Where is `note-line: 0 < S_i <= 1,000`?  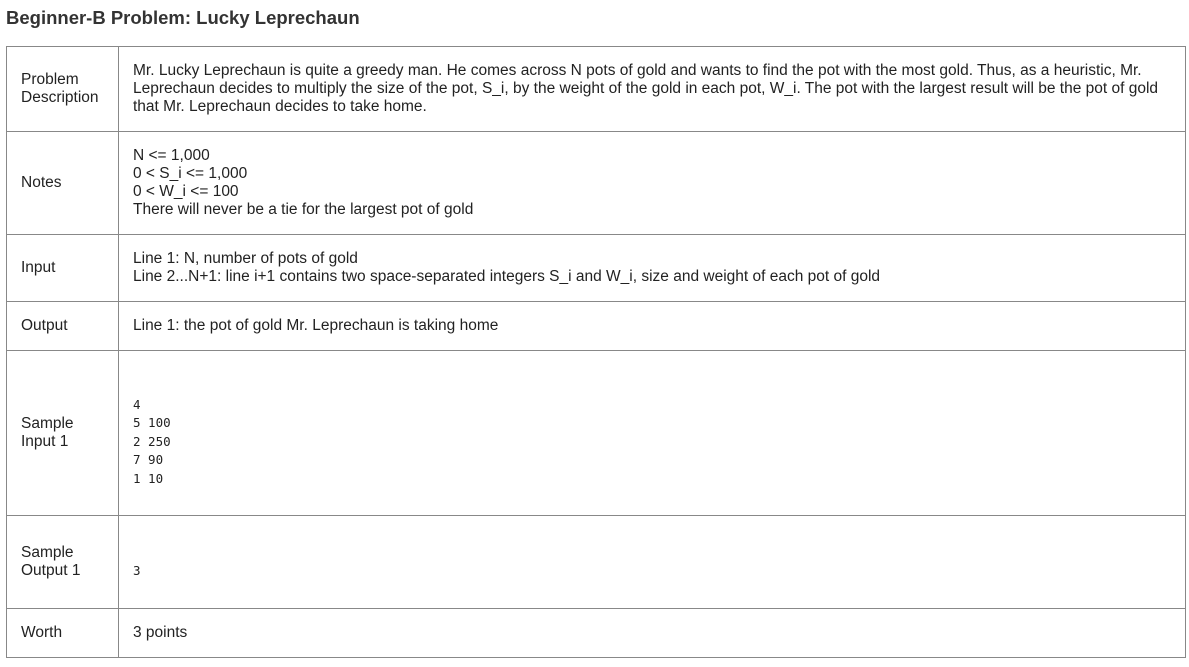
note-line: 0 < S_i <= 1,000 is located at coordinates (190, 173).